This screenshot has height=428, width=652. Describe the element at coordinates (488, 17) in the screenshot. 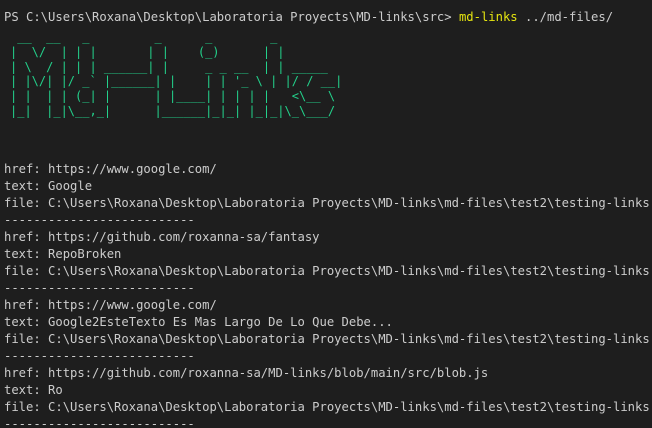

I see `prompt-command: md-links` at that location.